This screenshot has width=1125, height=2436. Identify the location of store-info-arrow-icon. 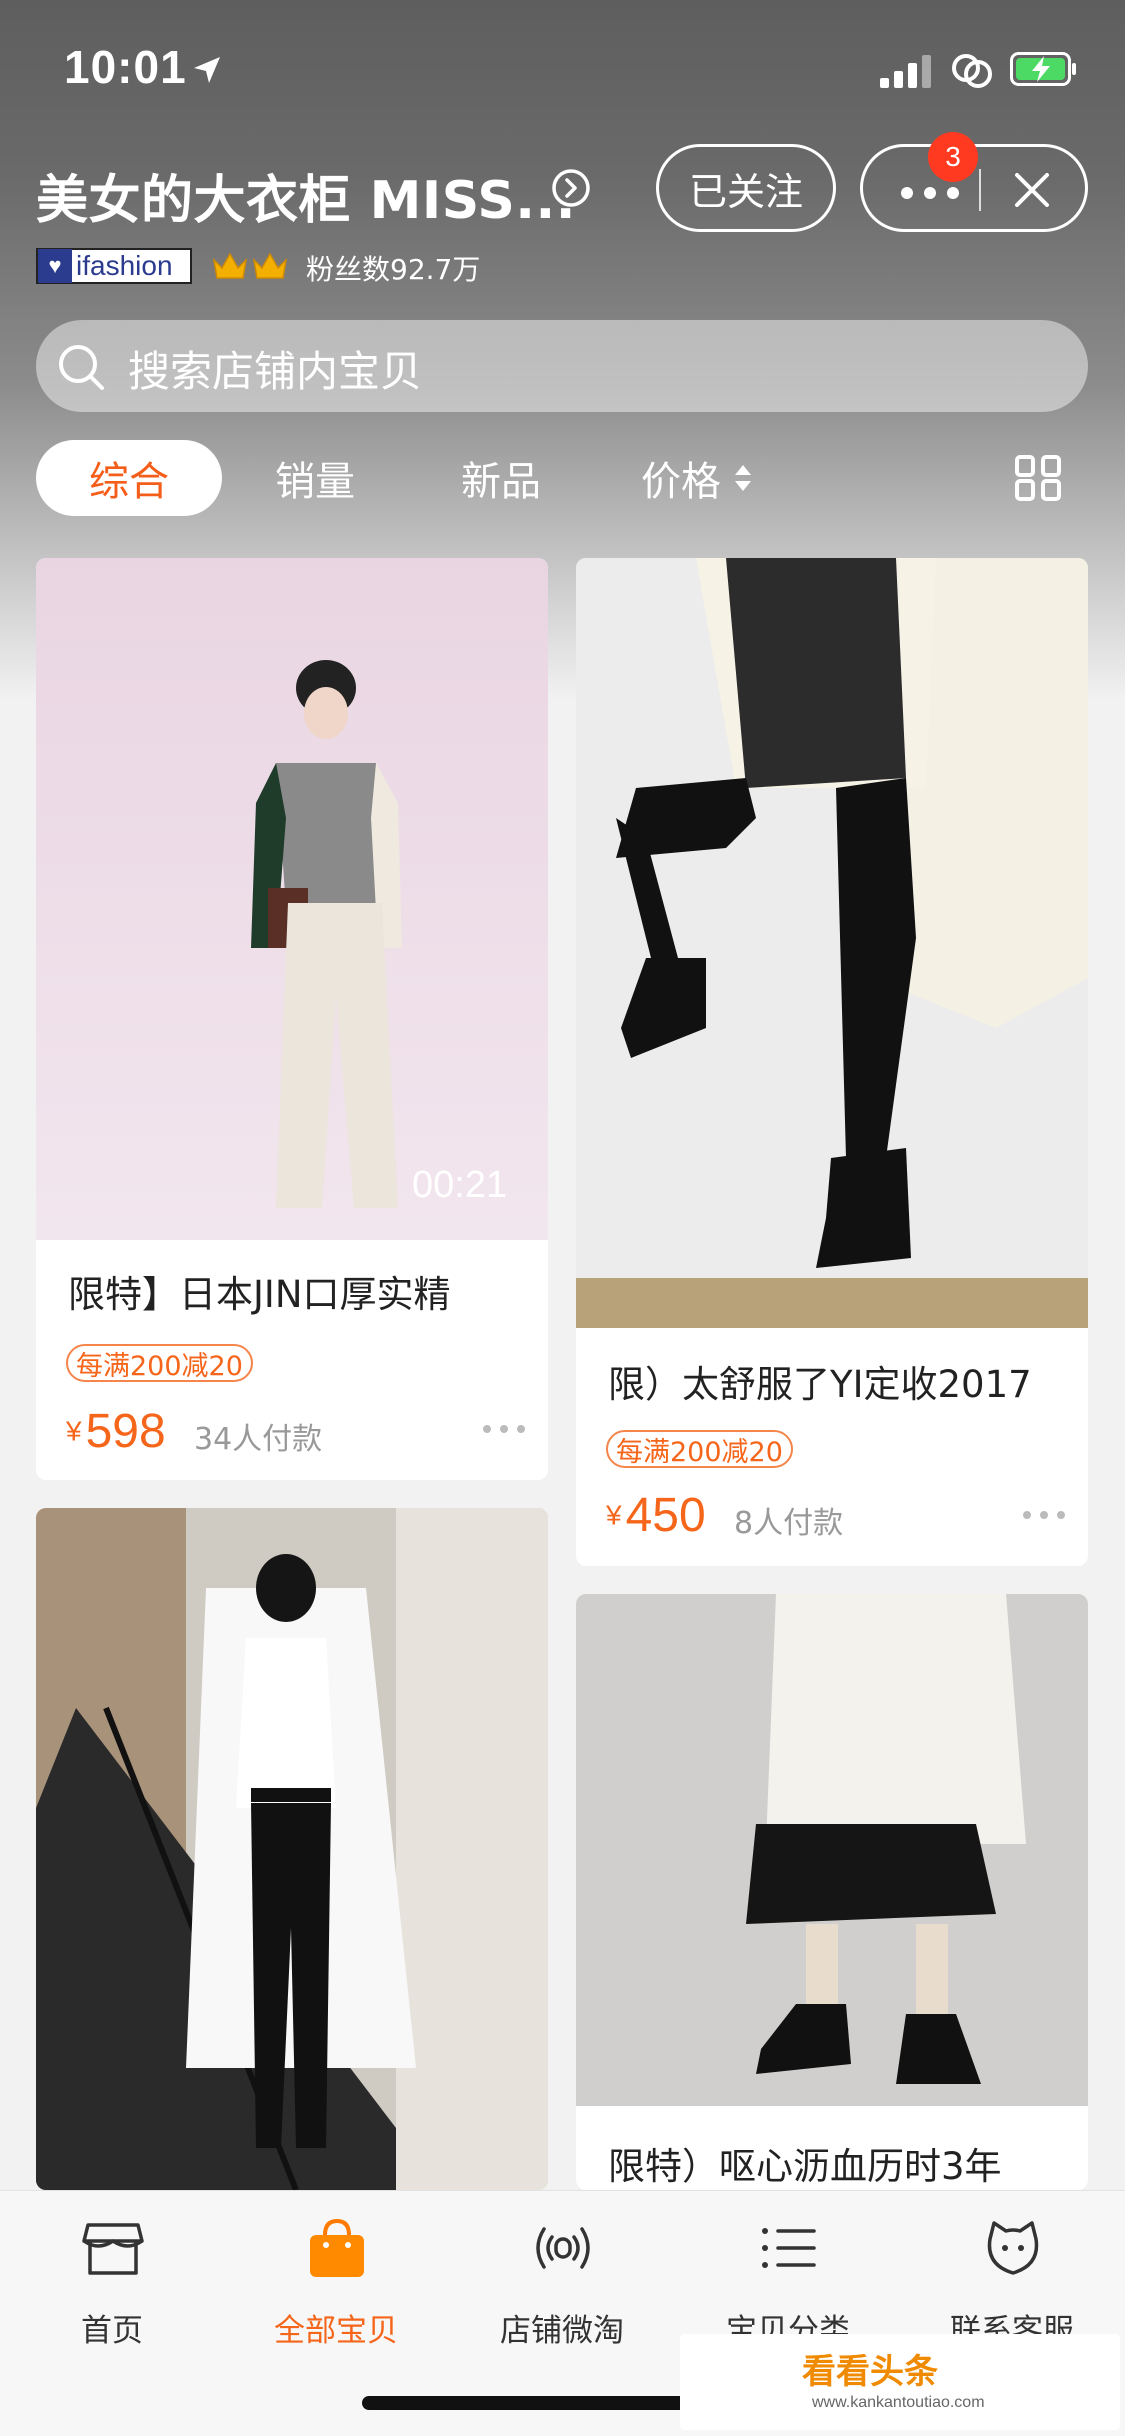
(571, 188).